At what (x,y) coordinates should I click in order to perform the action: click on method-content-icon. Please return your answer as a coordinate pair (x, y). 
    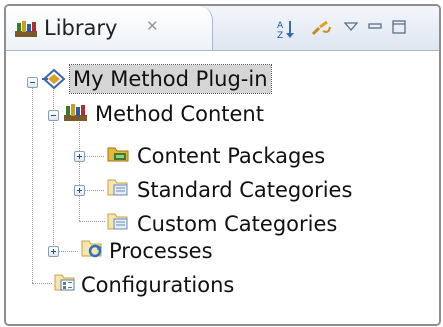
    Looking at the image, I should click on (76, 114).